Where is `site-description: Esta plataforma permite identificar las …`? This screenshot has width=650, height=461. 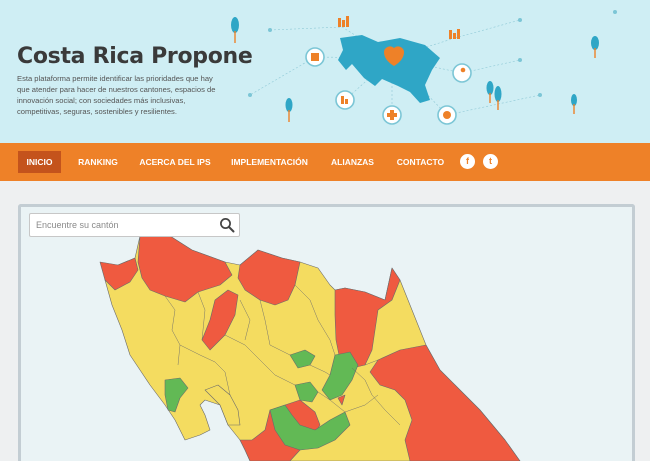
site-description: Esta plataforma permite identificar las … is located at coordinates (116, 95).